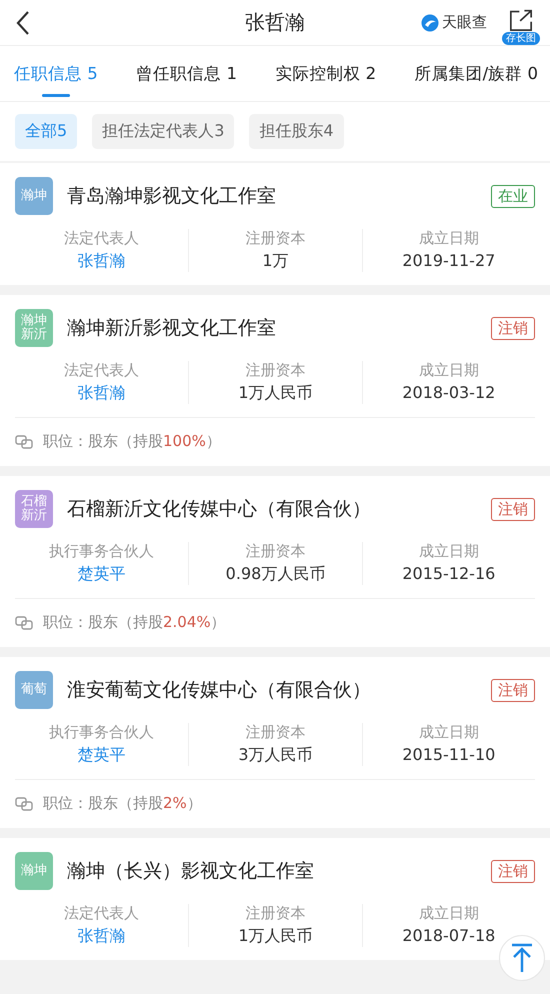 The width and height of the screenshot is (550, 994). Describe the element at coordinates (23, 23) in the screenshot. I see `back-icon` at that location.